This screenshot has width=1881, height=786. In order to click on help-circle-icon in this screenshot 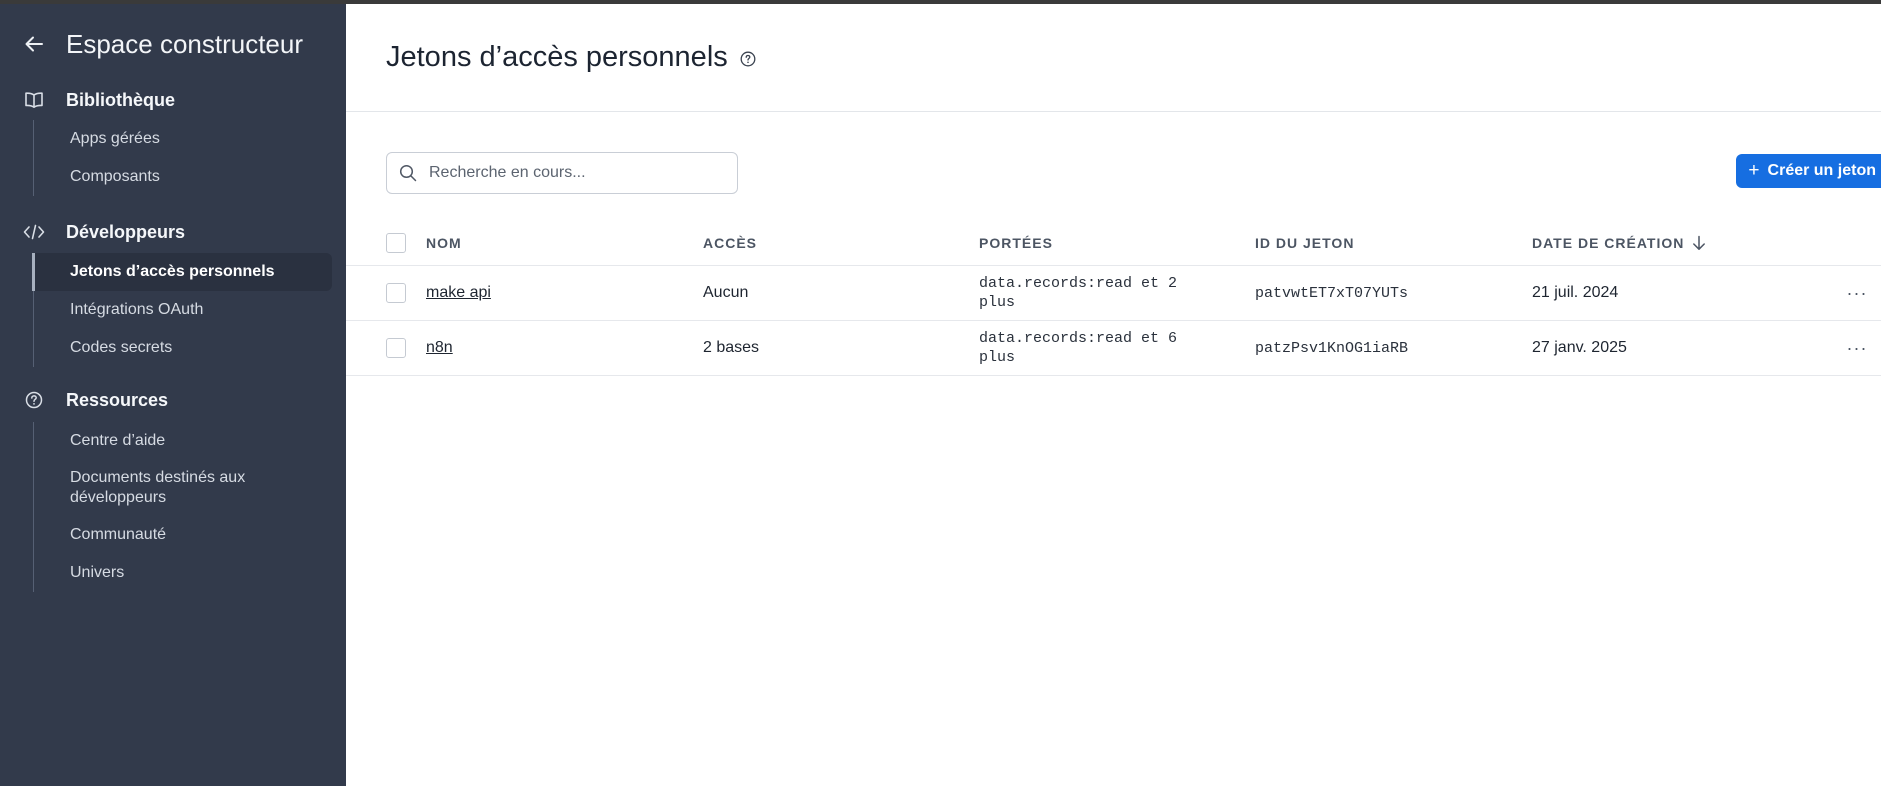, I will do `click(34, 400)`.